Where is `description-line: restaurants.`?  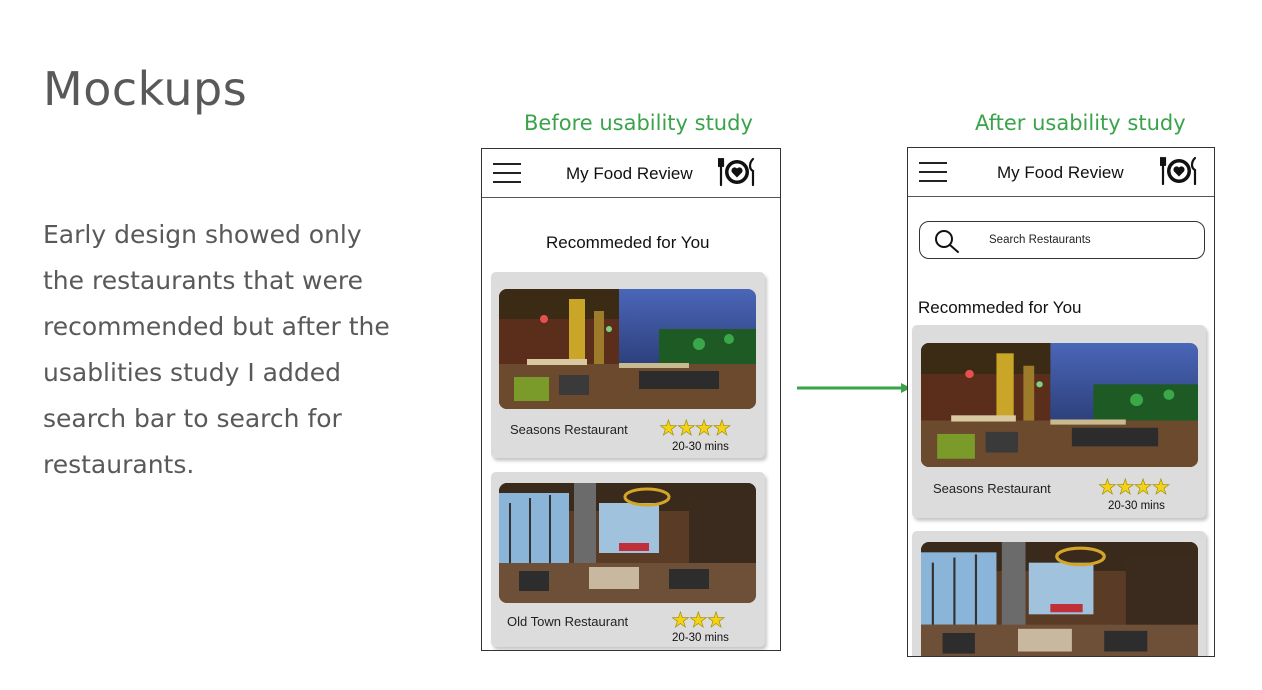 description-line: restaurants. is located at coordinates (119, 464).